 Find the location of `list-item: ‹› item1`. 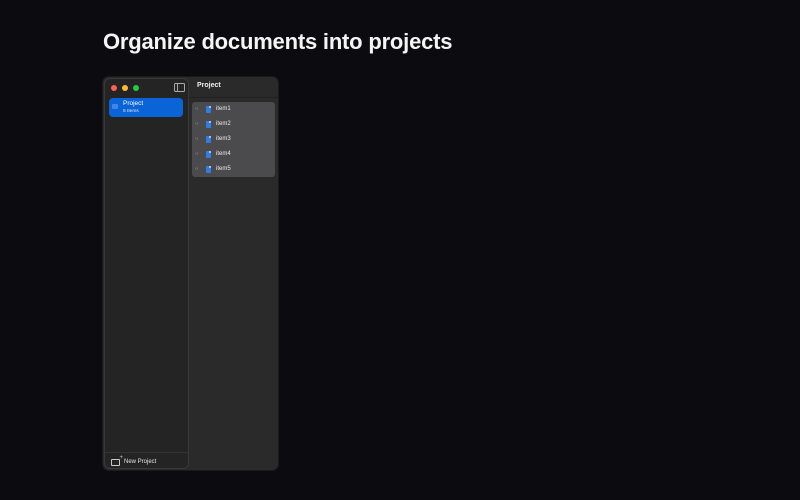

list-item: ‹› item1 is located at coordinates (233, 109).